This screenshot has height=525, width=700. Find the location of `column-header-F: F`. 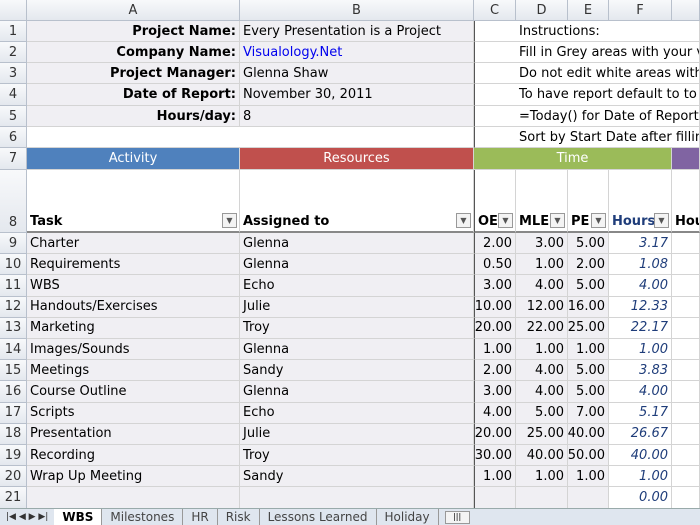

column-header-F: F is located at coordinates (640, 10).